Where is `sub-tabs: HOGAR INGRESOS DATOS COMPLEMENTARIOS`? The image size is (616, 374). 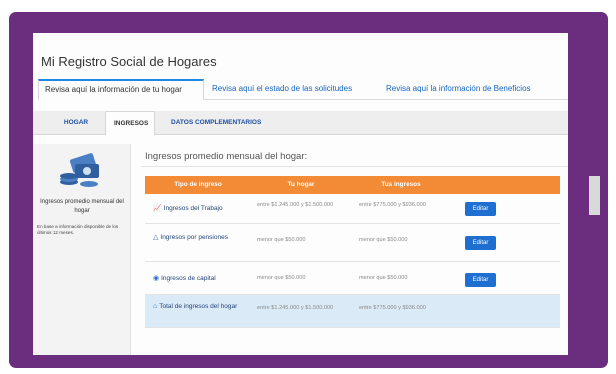 sub-tabs: HOGAR INGRESOS DATOS COMPLEMENTARIOS is located at coordinates (300, 123).